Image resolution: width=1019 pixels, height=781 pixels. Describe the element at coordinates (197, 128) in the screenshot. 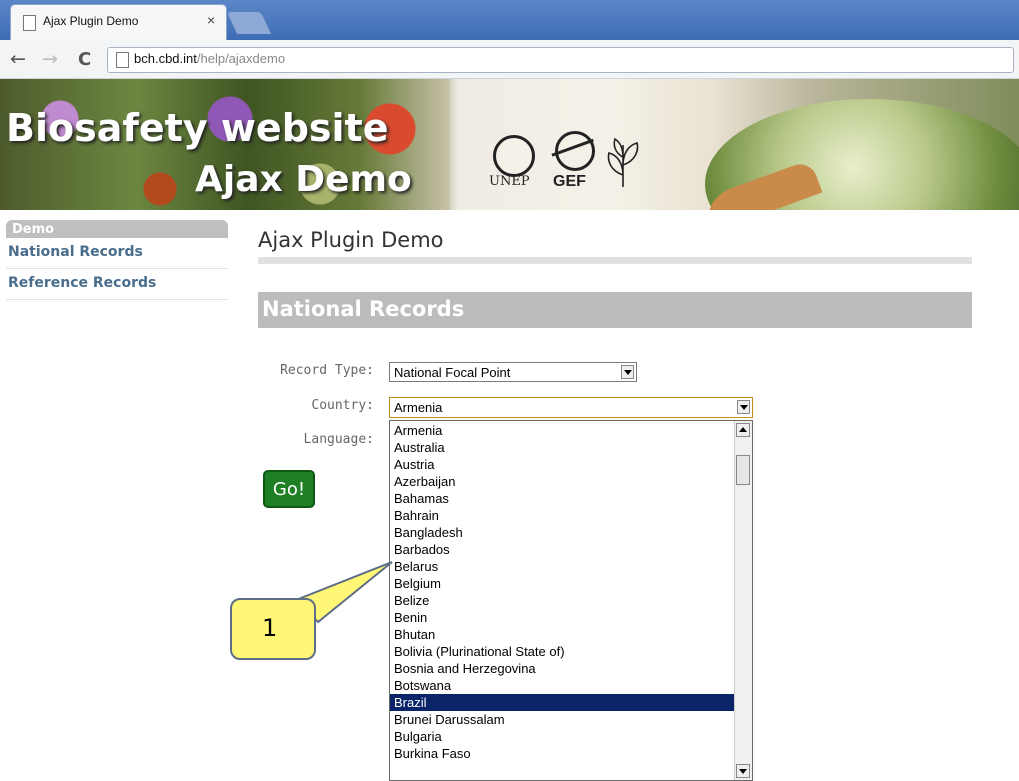

I see `banner-title-line1: Biosafety website` at that location.